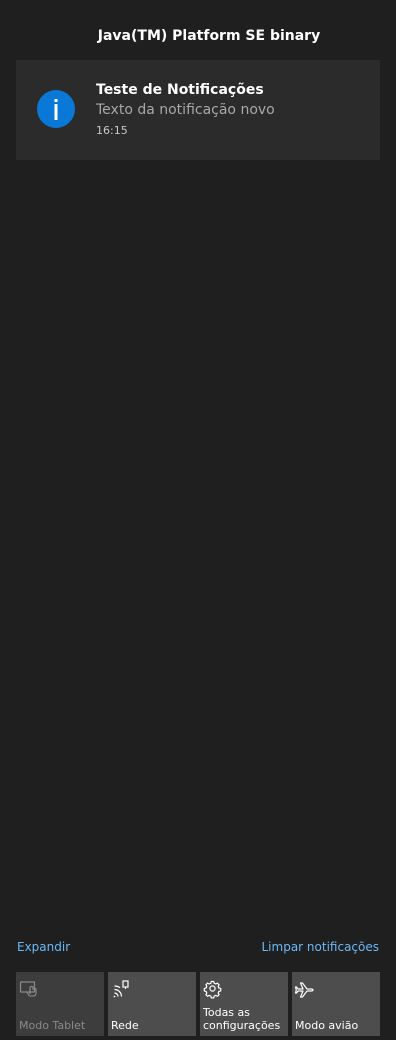 This screenshot has width=396, height=1040. I want to click on network-label: Rede, so click(125, 1025).